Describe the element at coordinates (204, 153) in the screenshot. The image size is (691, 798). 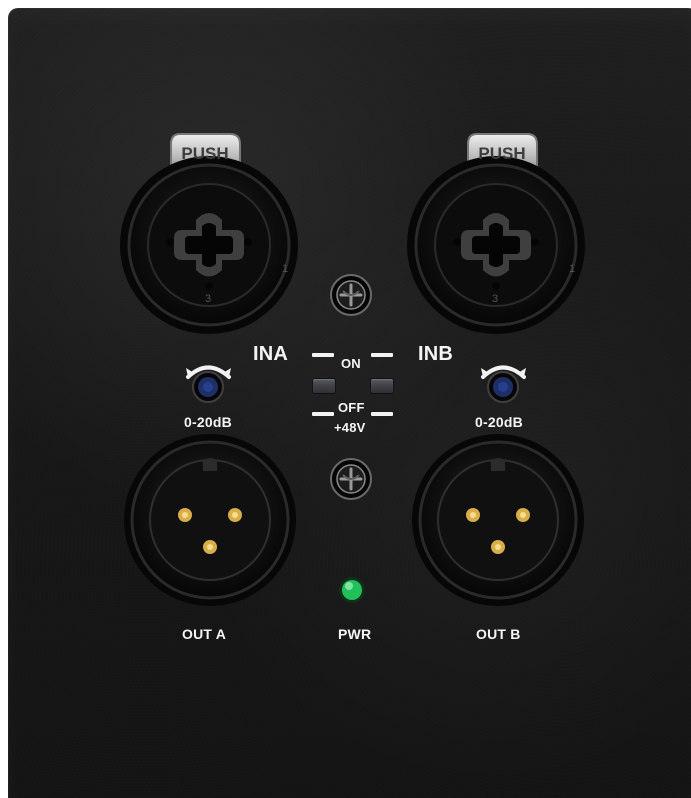
I see `push-tab-label-a: PUSH` at that location.